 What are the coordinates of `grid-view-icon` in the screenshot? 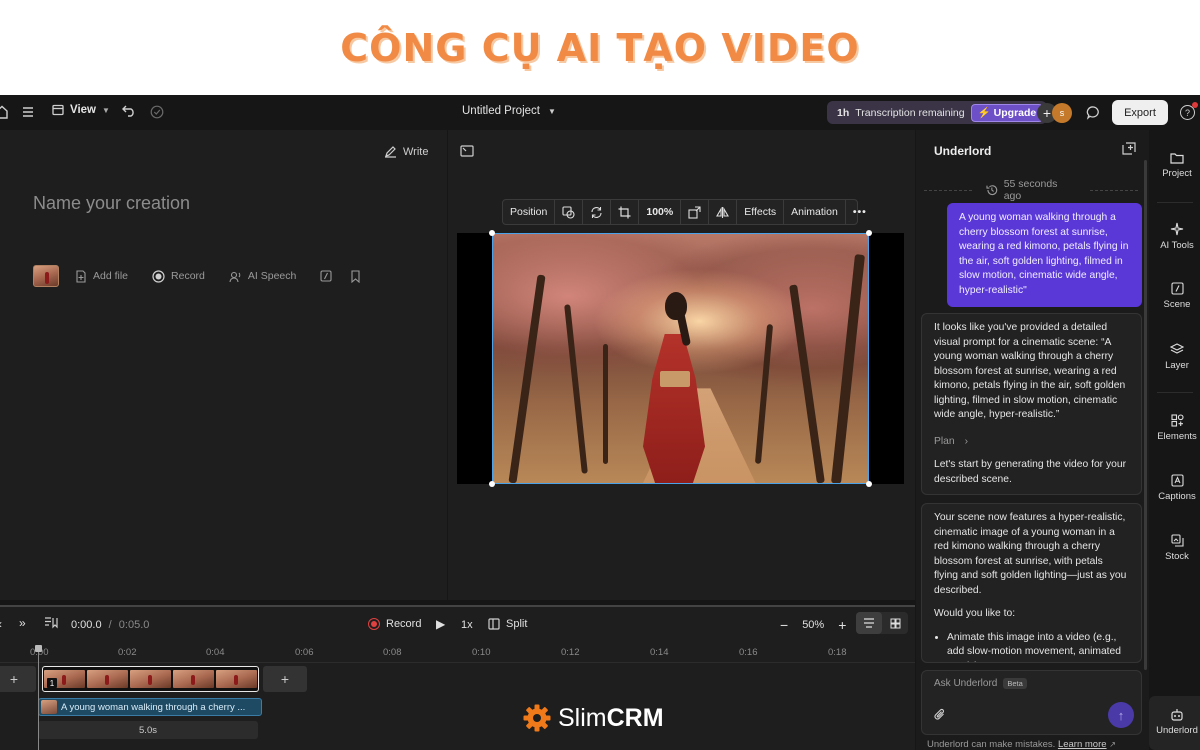 It's located at (895, 623).